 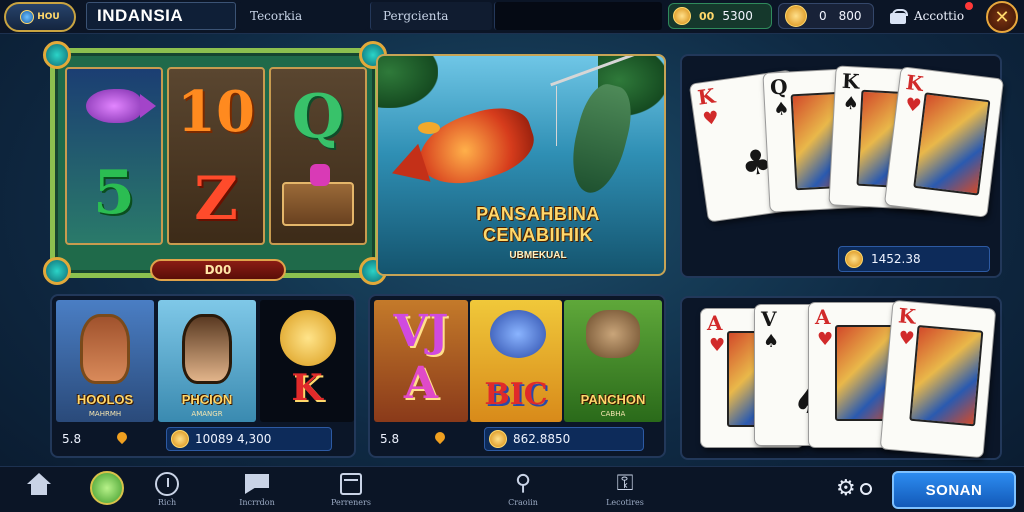 What do you see at coordinates (218, 270) in the screenshot?
I see `spin-button: D00` at bounding box center [218, 270].